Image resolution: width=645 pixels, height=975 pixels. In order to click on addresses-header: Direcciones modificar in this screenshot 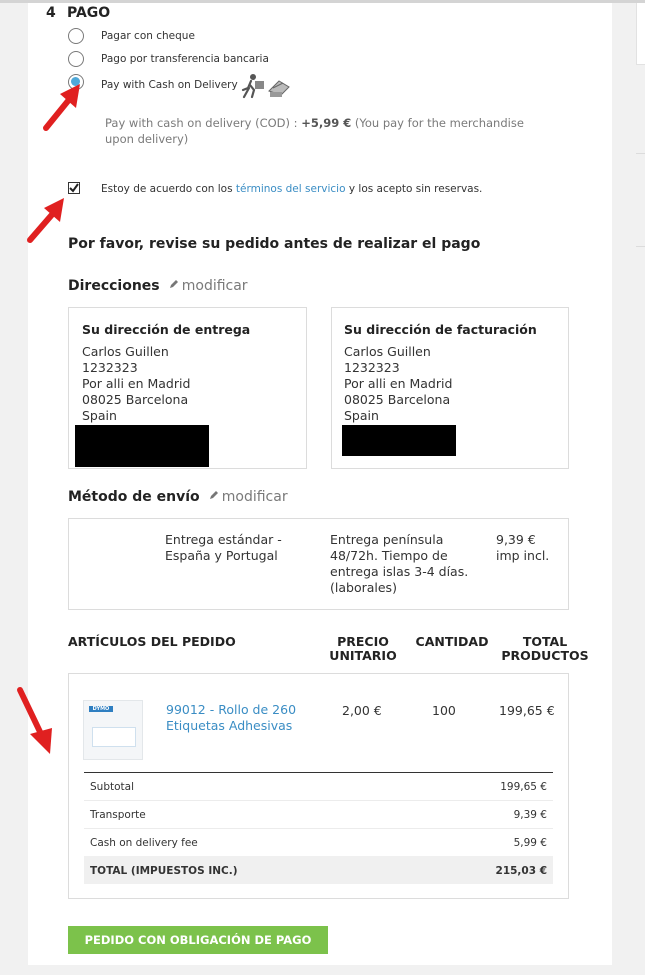, I will do `click(158, 284)`.